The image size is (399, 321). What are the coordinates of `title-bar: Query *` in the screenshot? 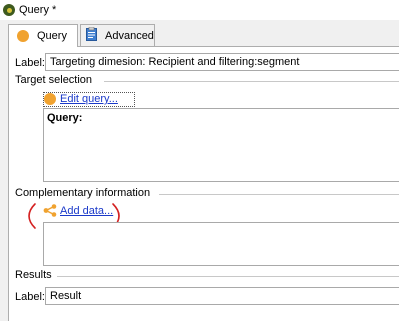 It's located at (199, 10).